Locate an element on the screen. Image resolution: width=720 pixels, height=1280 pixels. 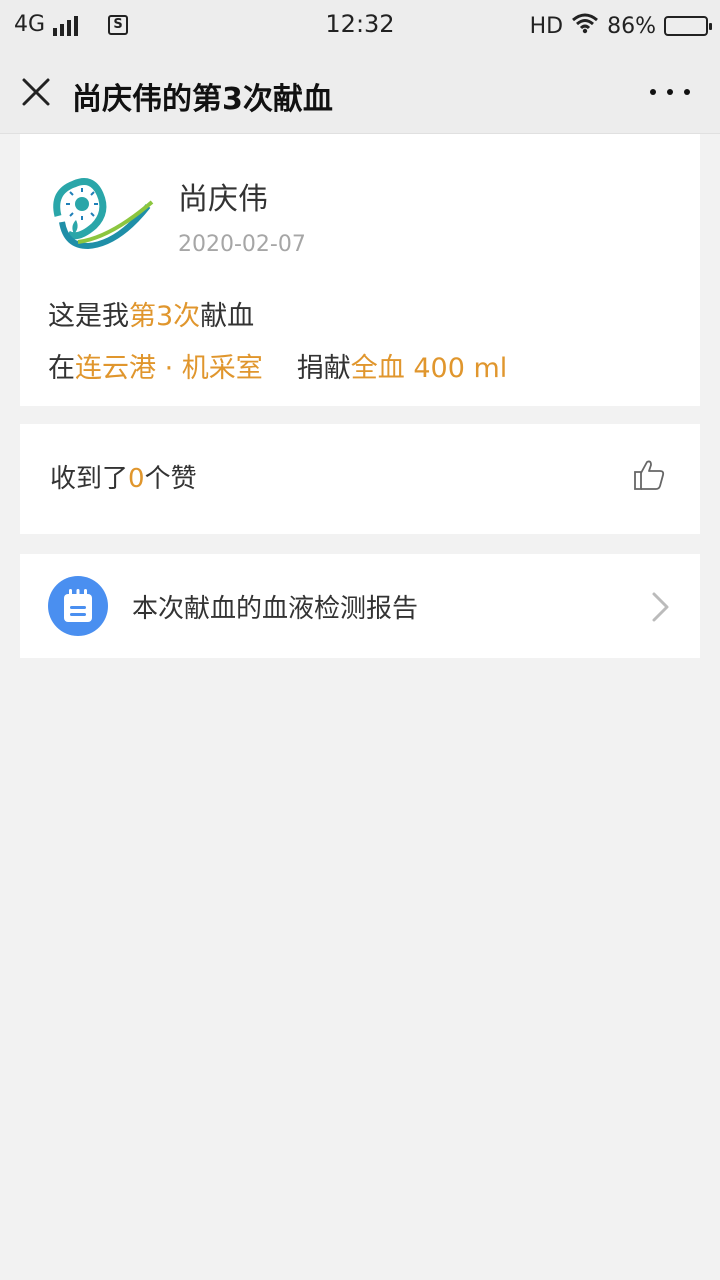
donation-date: 2020-02-07 is located at coordinates (242, 244).